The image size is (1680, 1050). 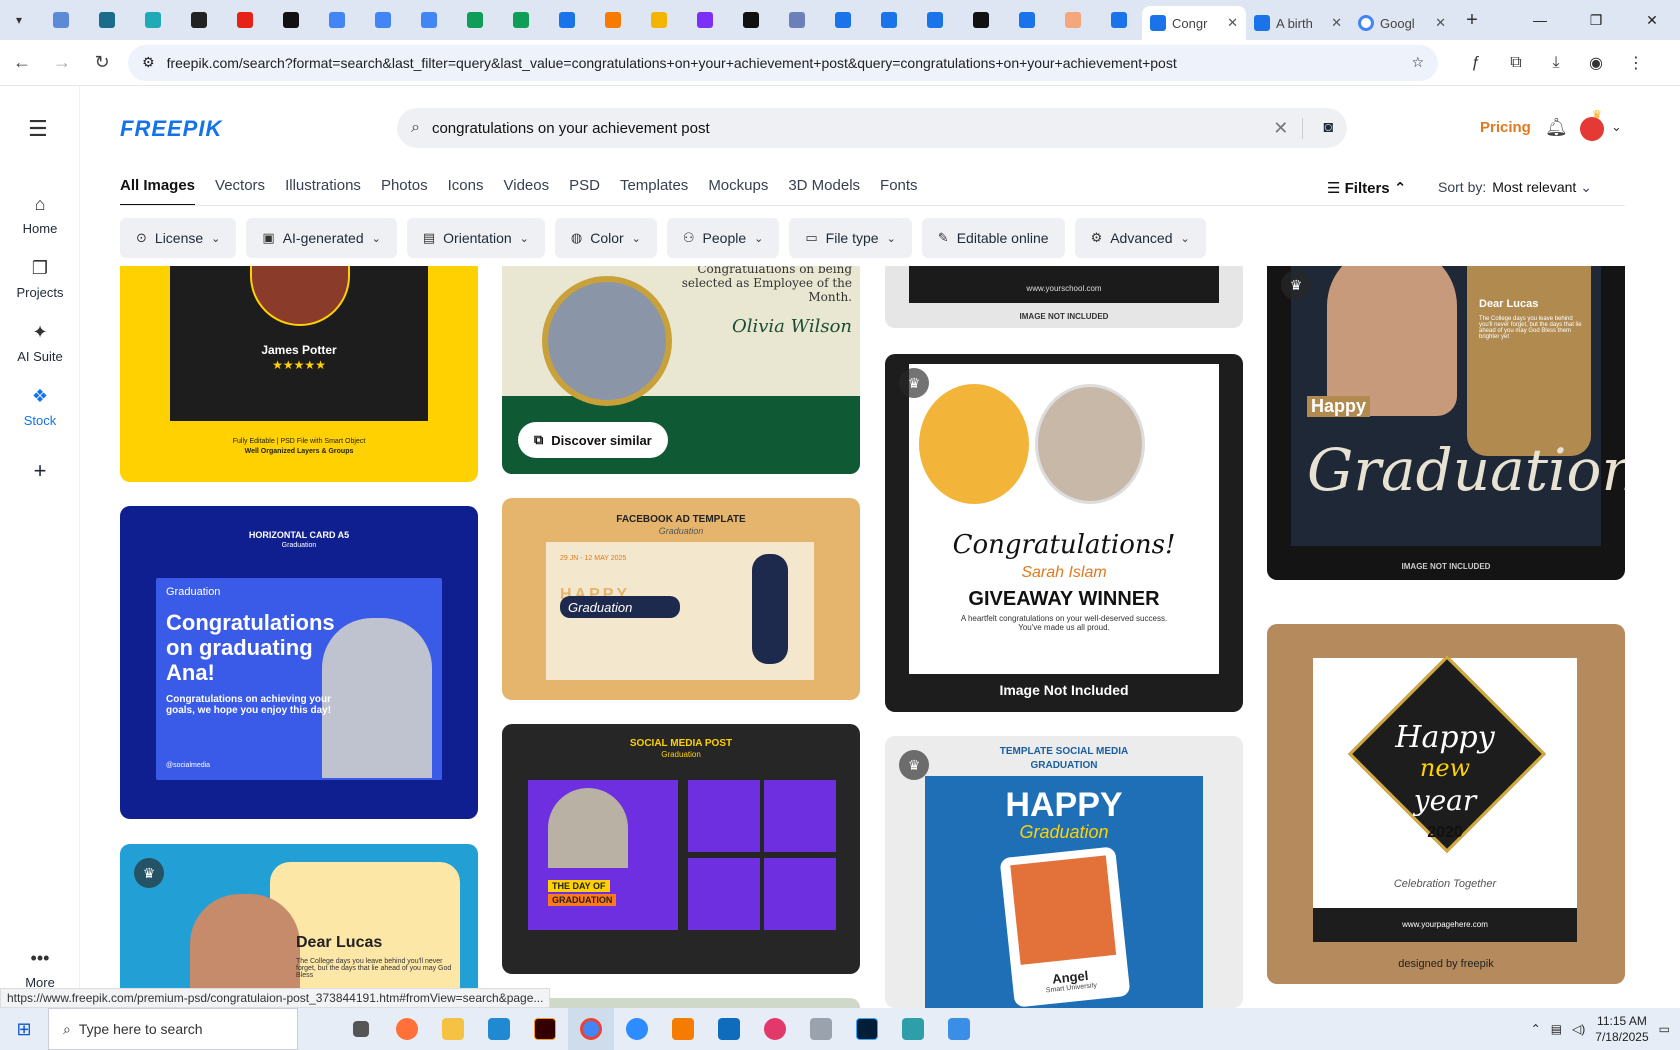 What do you see at coordinates (62, 63) in the screenshot?
I see `forward-icon: →` at bounding box center [62, 63].